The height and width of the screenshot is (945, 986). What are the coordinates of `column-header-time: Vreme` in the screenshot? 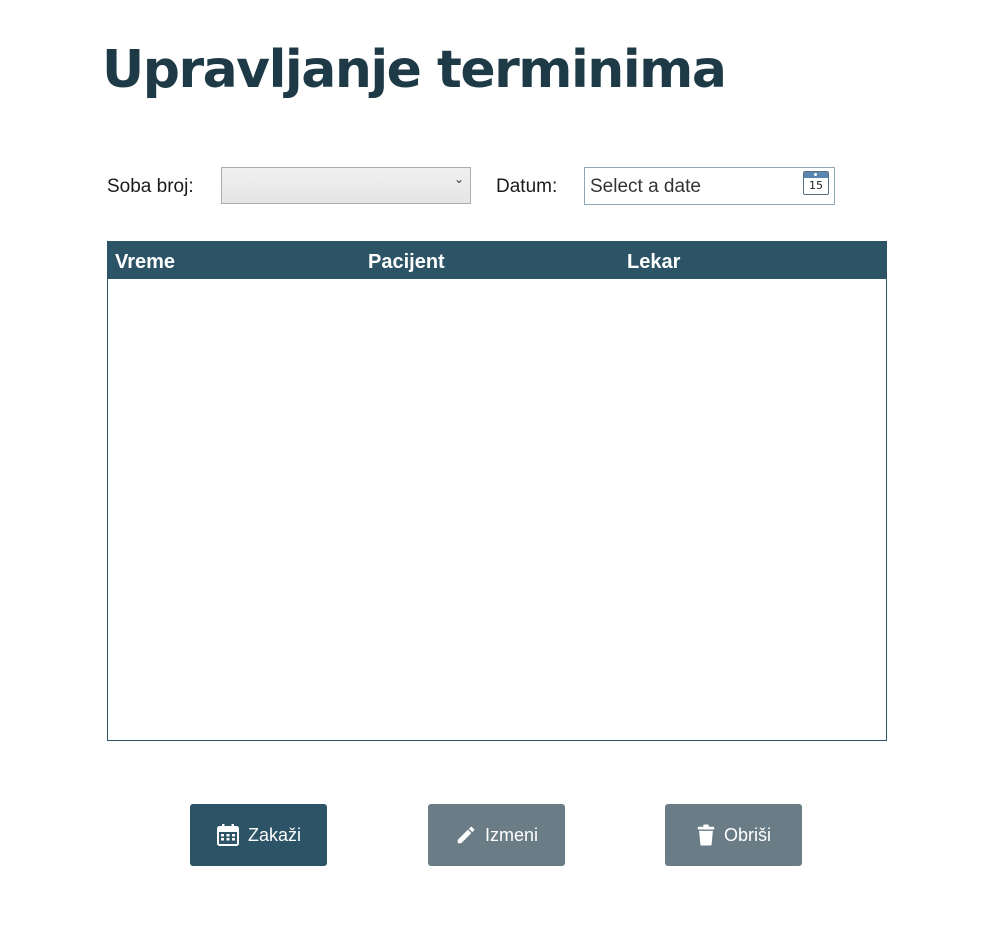 It's located at (145, 262).